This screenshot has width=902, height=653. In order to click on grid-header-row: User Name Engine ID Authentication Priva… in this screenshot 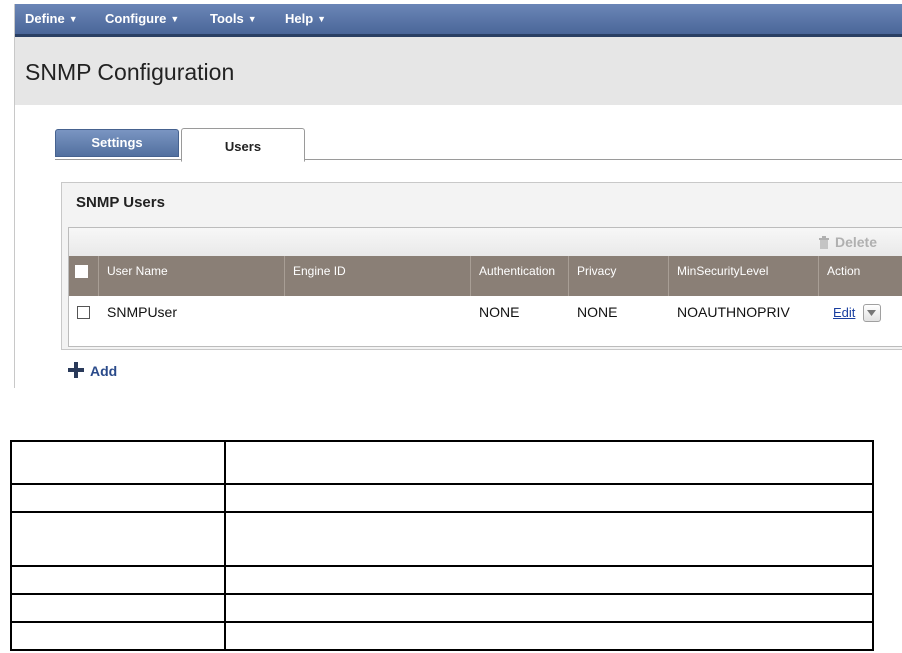, I will do `click(485, 276)`.